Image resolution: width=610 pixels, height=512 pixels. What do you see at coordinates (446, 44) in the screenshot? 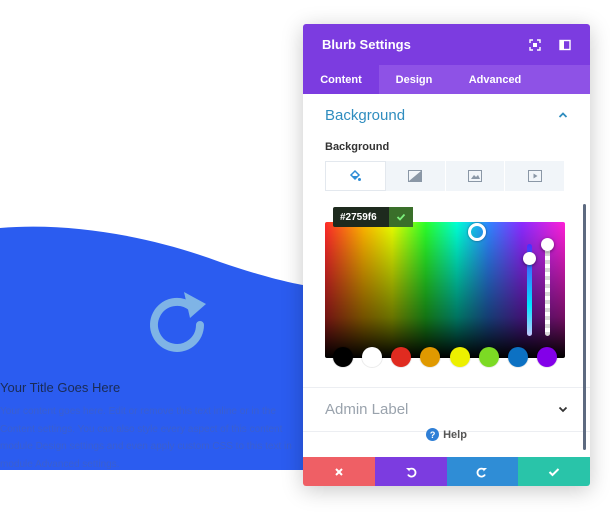
I see `modal-header: Blurb Settings` at bounding box center [446, 44].